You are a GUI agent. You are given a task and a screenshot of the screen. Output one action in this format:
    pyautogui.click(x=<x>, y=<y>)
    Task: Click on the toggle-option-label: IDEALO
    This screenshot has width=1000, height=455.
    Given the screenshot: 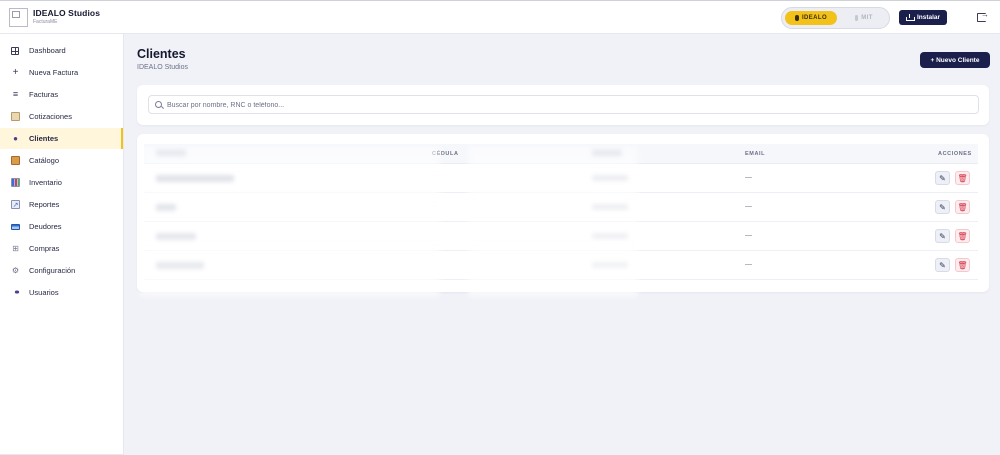 What is the action you would take?
    pyautogui.click(x=814, y=18)
    